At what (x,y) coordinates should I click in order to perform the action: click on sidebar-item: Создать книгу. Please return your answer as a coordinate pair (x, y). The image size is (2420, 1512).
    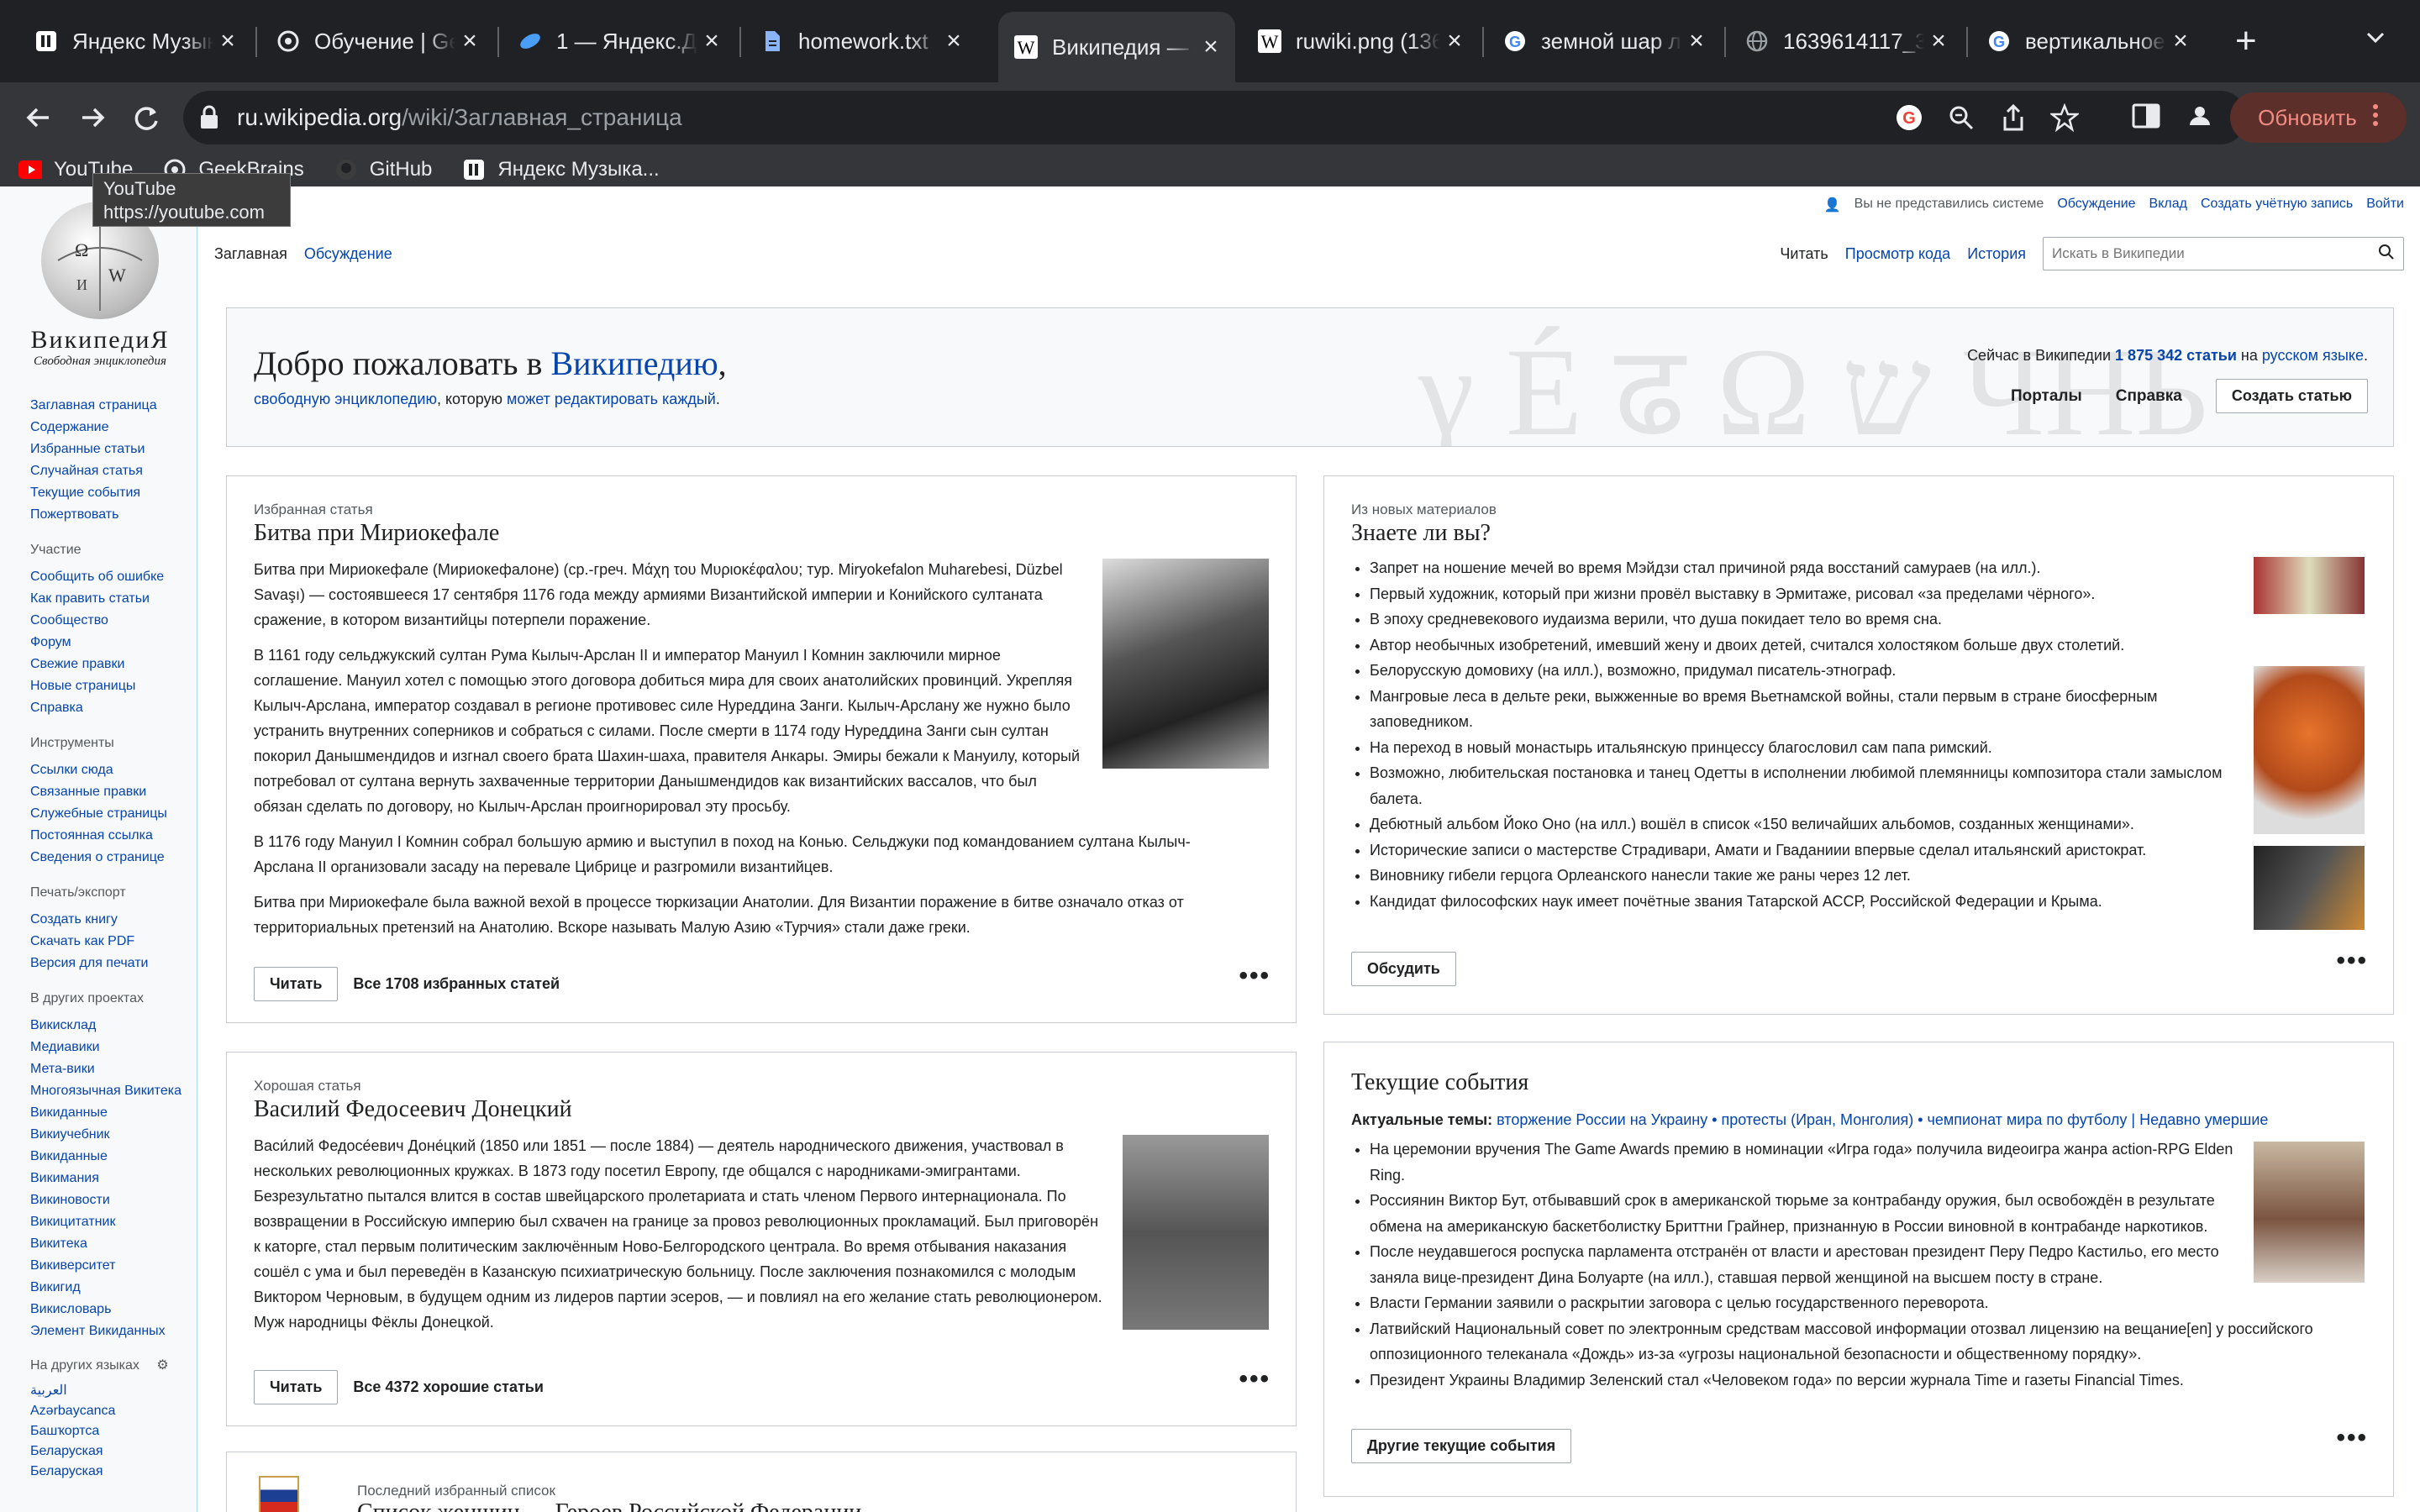
    Looking at the image, I should click on (110, 920).